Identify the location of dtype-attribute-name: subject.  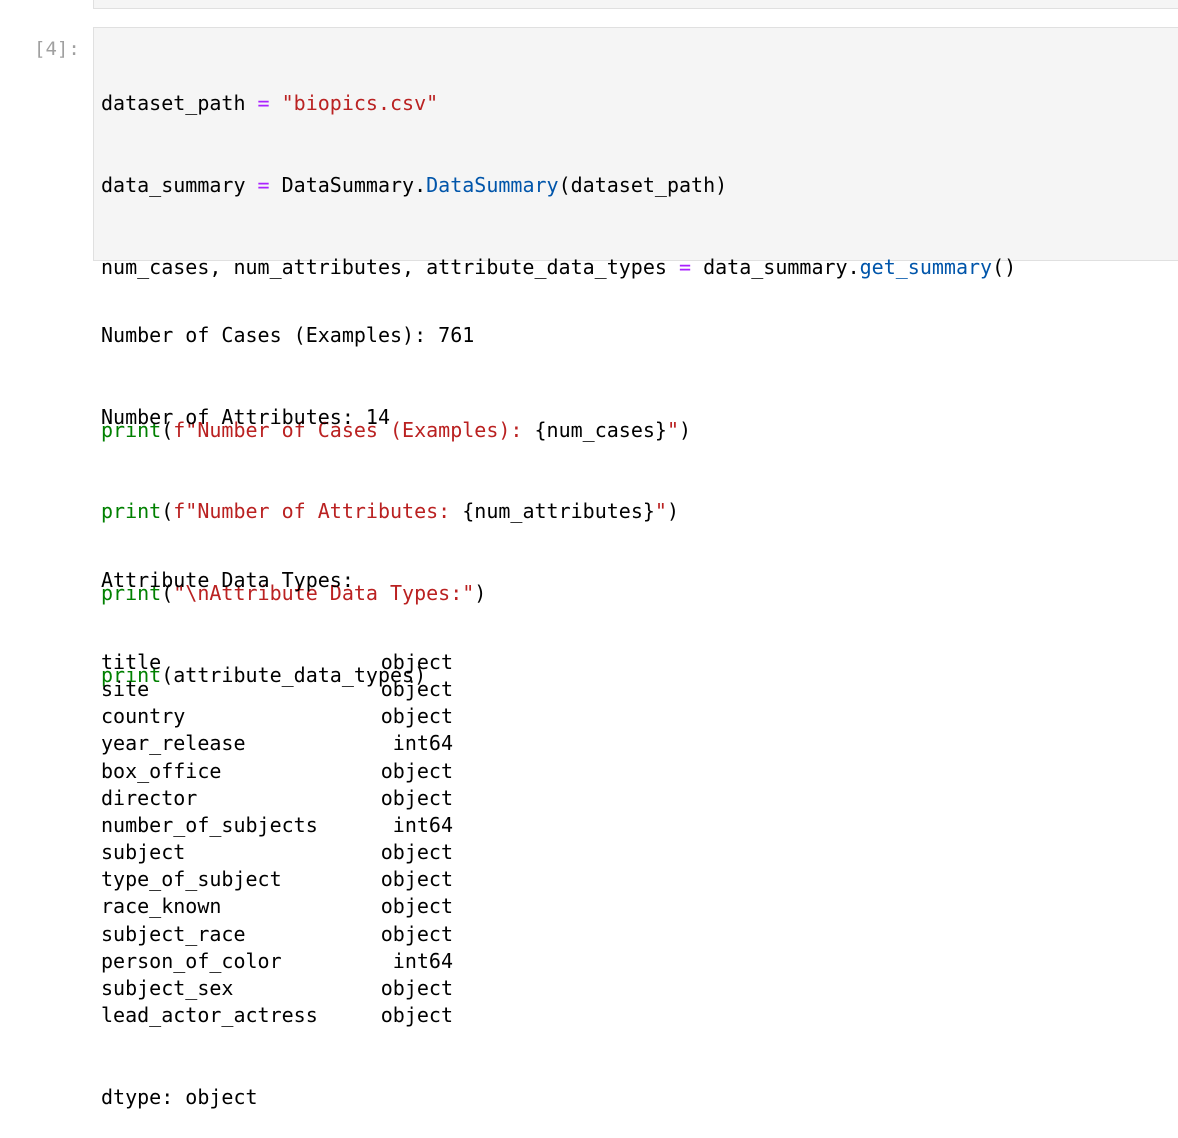
(143, 852).